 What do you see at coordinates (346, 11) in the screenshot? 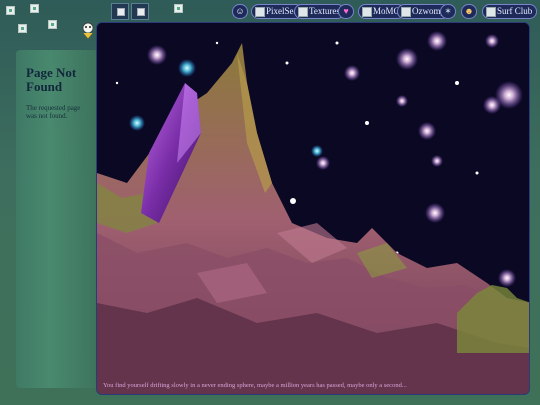
I see `heart-icon: ♥` at bounding box center [346, 11].